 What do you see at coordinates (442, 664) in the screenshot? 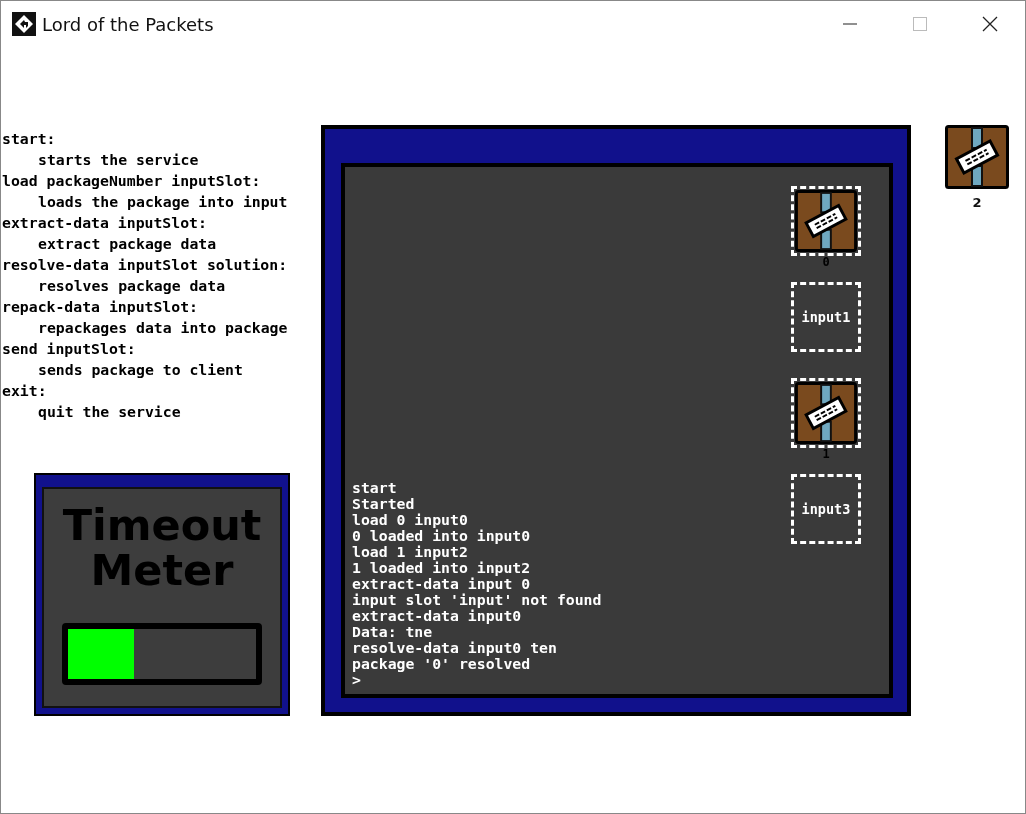
I see `console-line: package '0' resolved` at bounding box center [442, 664].